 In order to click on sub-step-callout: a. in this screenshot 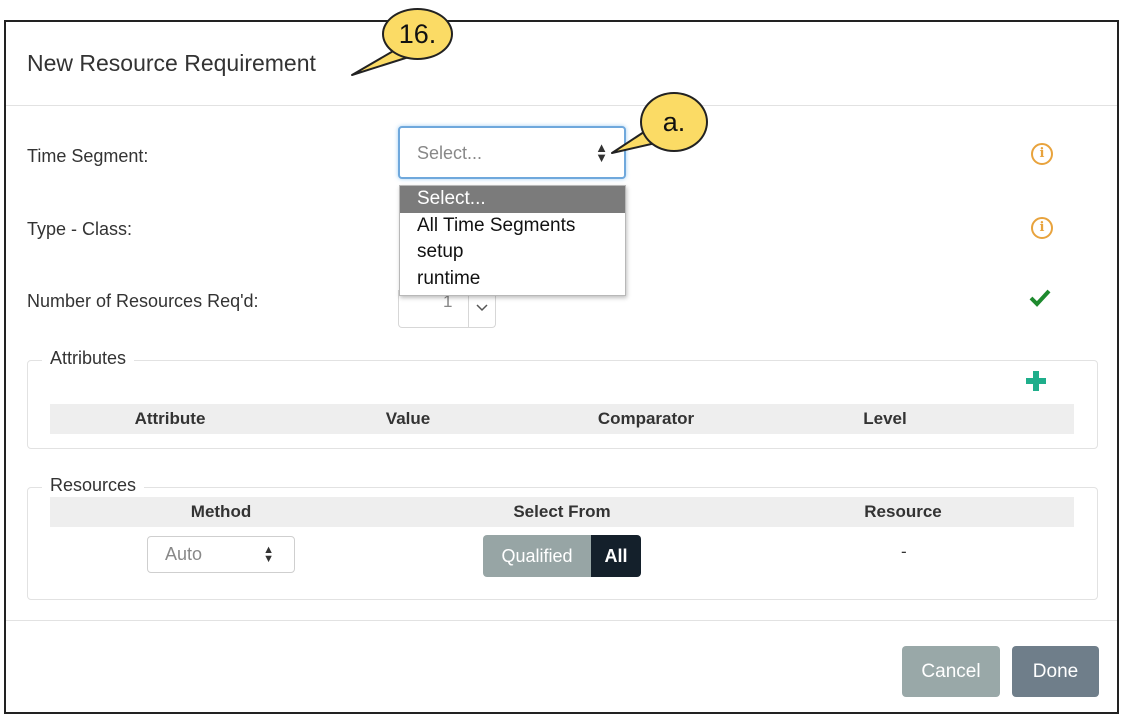, I will do `click(674, 122)`.